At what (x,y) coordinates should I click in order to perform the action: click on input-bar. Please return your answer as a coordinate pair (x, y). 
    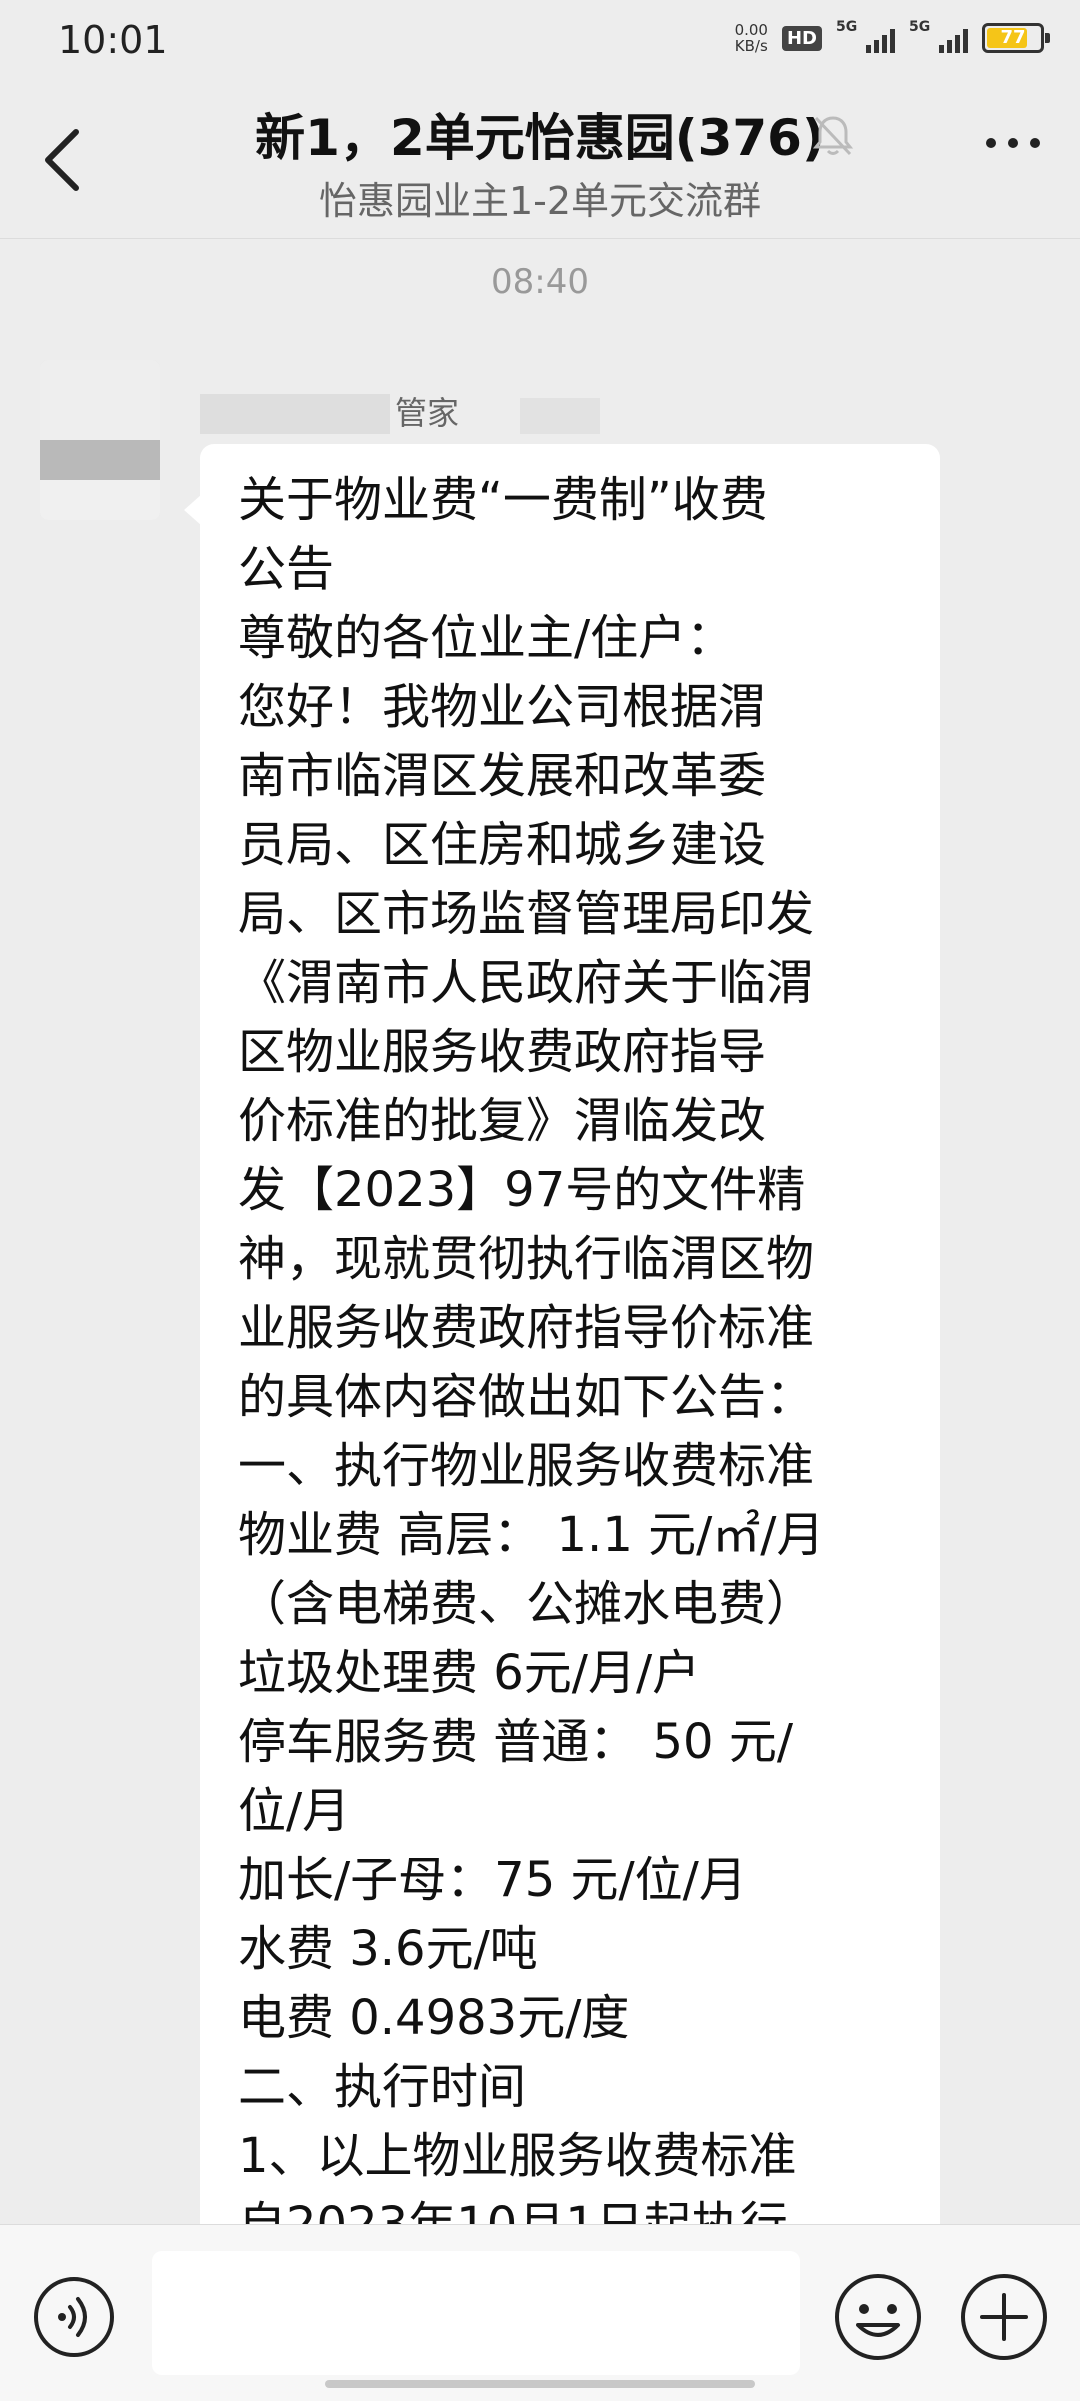
    Looking at the image, I should click on (540, 2312).